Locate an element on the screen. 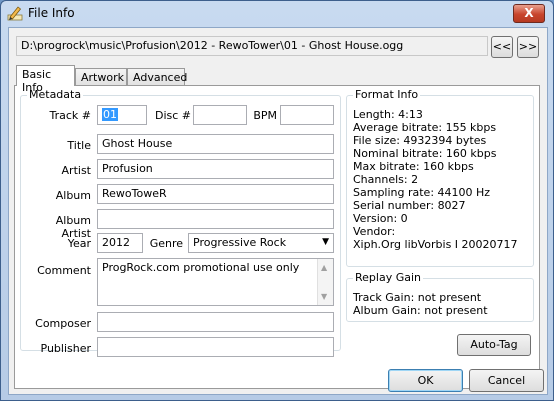 The width and height of the screenshot is (554, 401). format-info-line: Xiph.Org libVorbis I 20020717 is located at coordinates (435, 244).